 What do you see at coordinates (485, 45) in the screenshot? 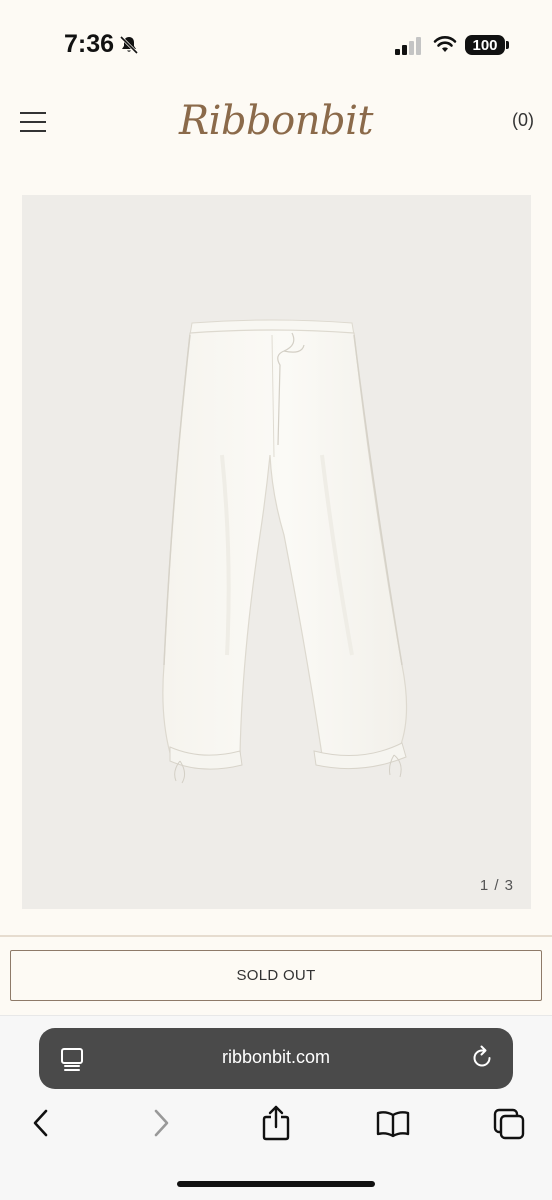
I see `battery-indicator: 100` at bounding box center [485, 45].